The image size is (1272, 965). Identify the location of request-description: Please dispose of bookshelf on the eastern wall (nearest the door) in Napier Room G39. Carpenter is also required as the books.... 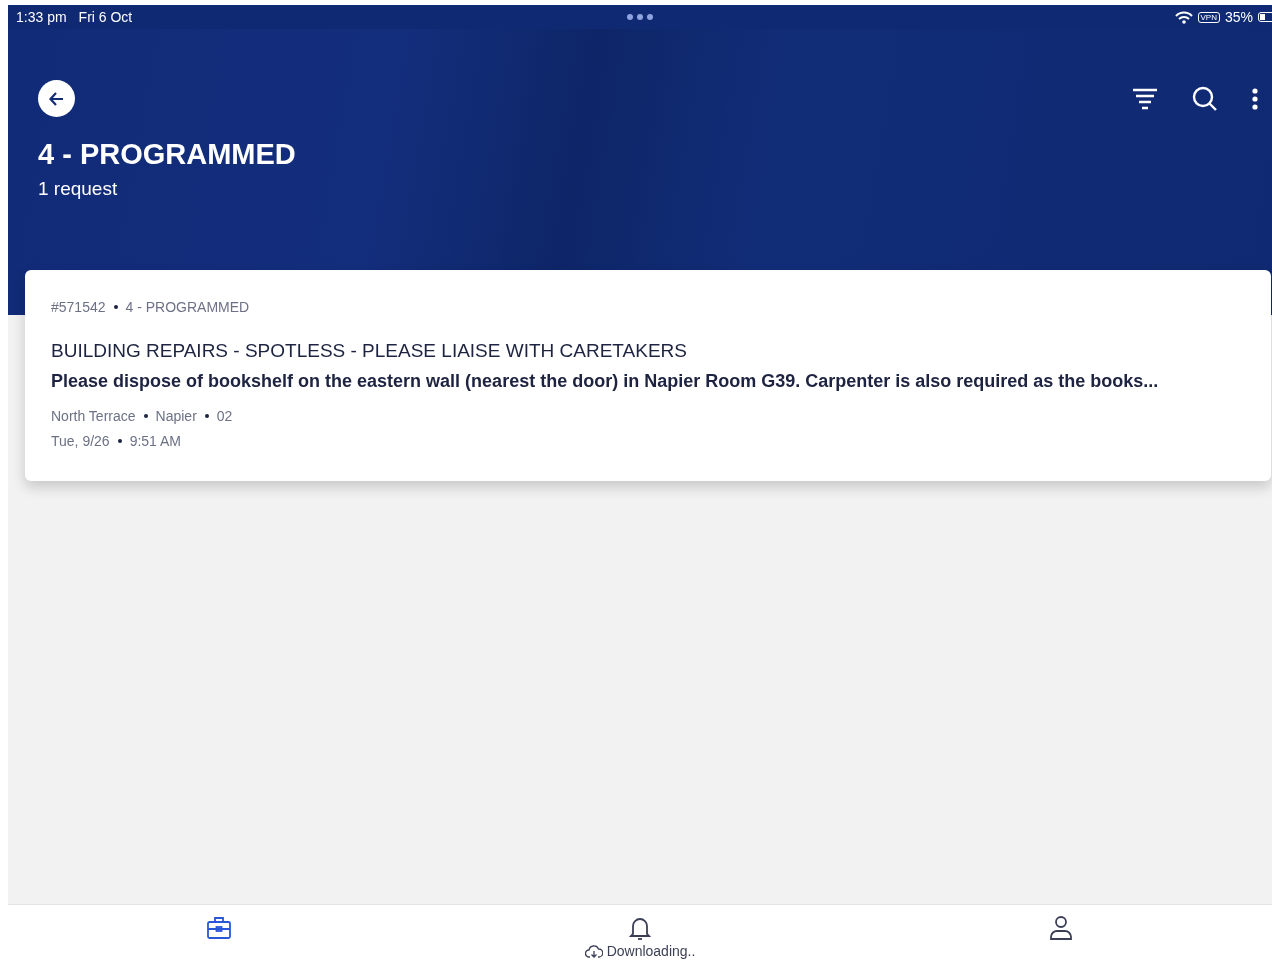
(605, 381).